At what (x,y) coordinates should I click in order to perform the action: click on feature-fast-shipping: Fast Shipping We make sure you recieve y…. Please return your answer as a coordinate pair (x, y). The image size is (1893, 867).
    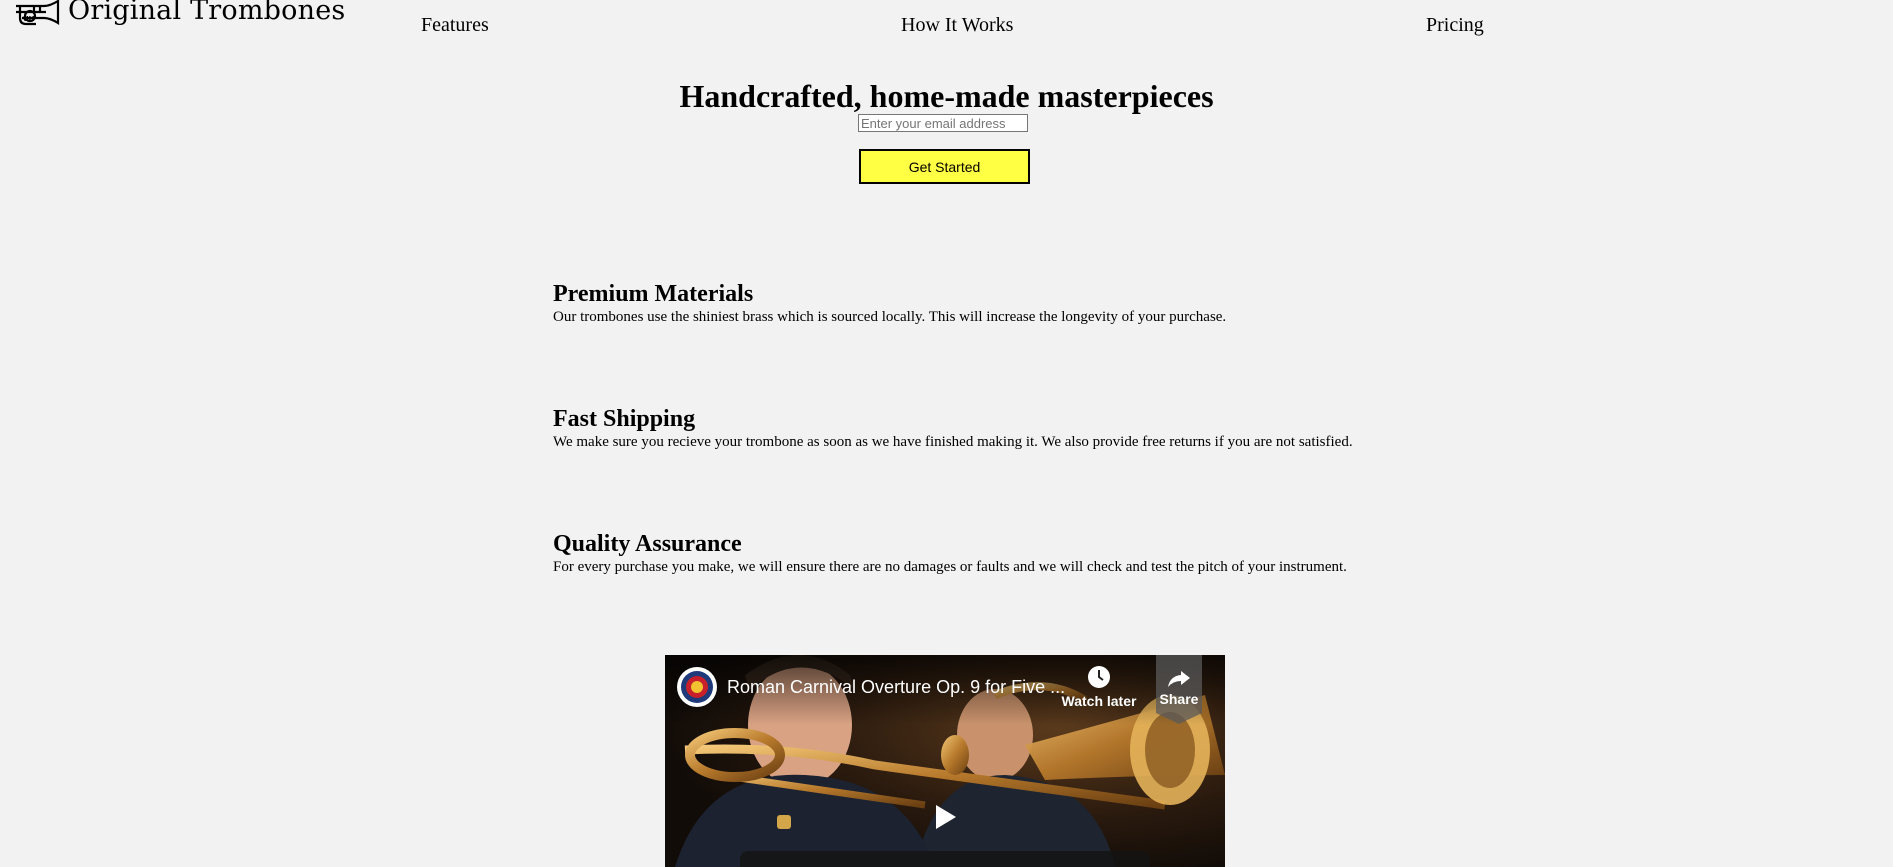
    Looking at the image, I should click on (1003, 428).